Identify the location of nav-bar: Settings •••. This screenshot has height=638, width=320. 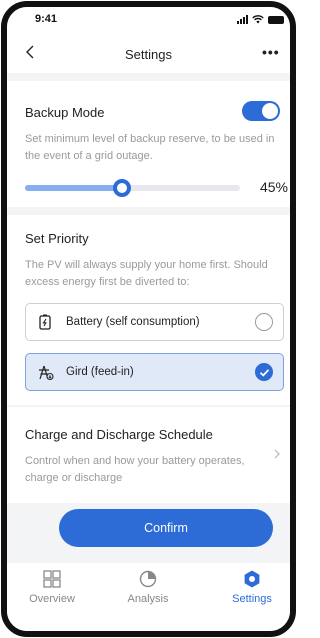
(148, 53).